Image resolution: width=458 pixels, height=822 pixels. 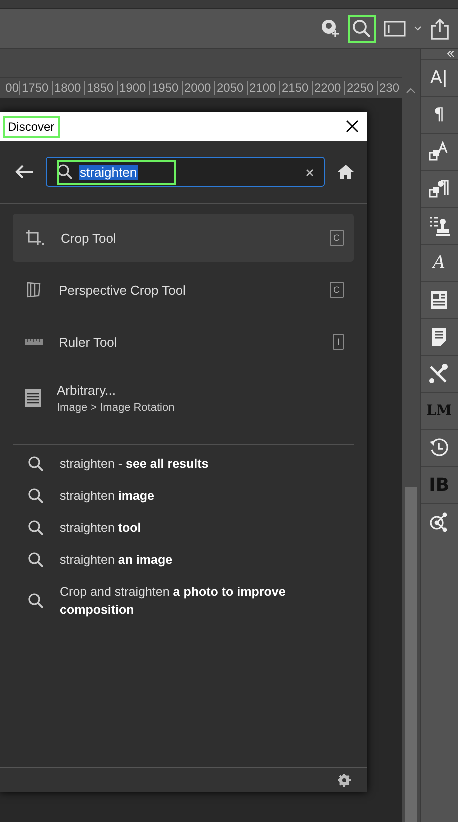 I want to click on result-item: Crop Tool C, so click(x=183, y=238).